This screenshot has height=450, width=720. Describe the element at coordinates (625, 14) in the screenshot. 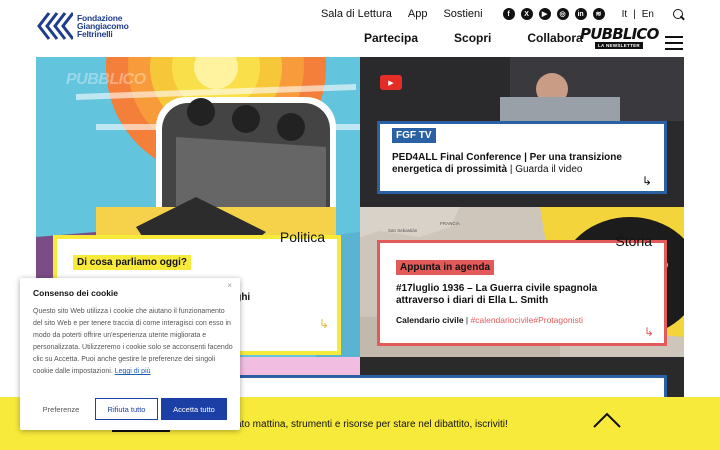

I see `lang-it: It` at that location.